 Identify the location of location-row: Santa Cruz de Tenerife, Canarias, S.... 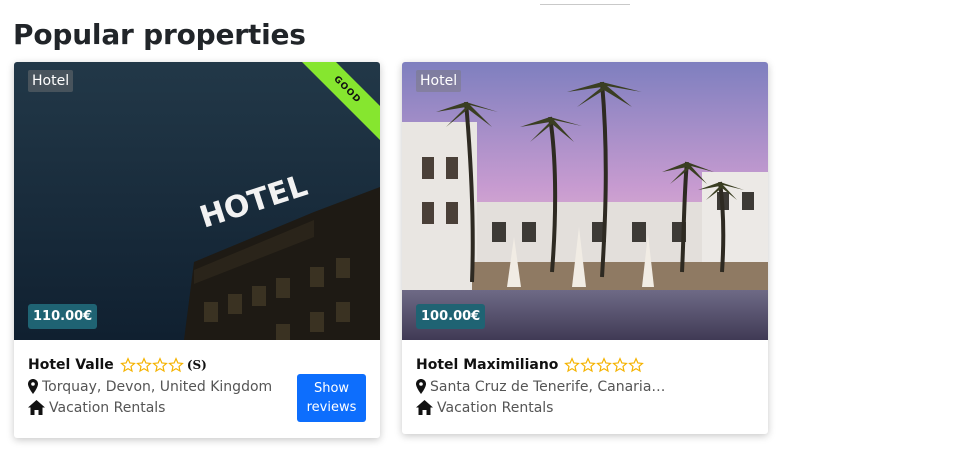
(585, 386).